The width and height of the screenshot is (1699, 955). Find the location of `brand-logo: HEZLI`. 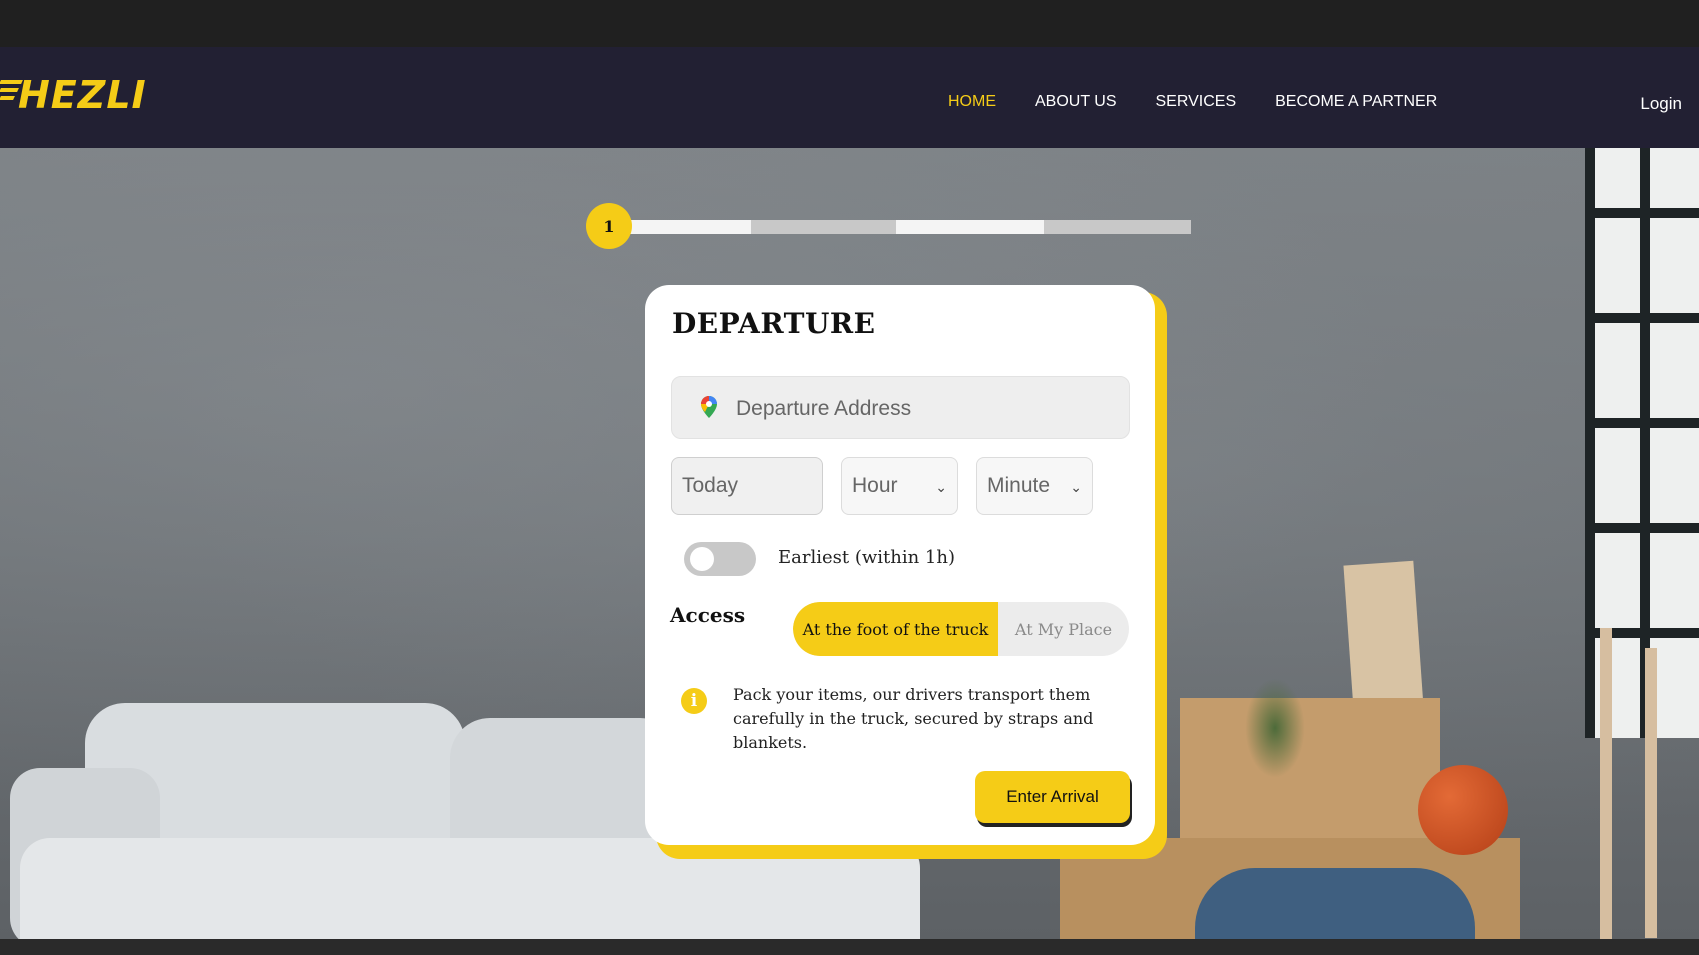

brand-logo: HEZLI is located at coordinates (75, 95).